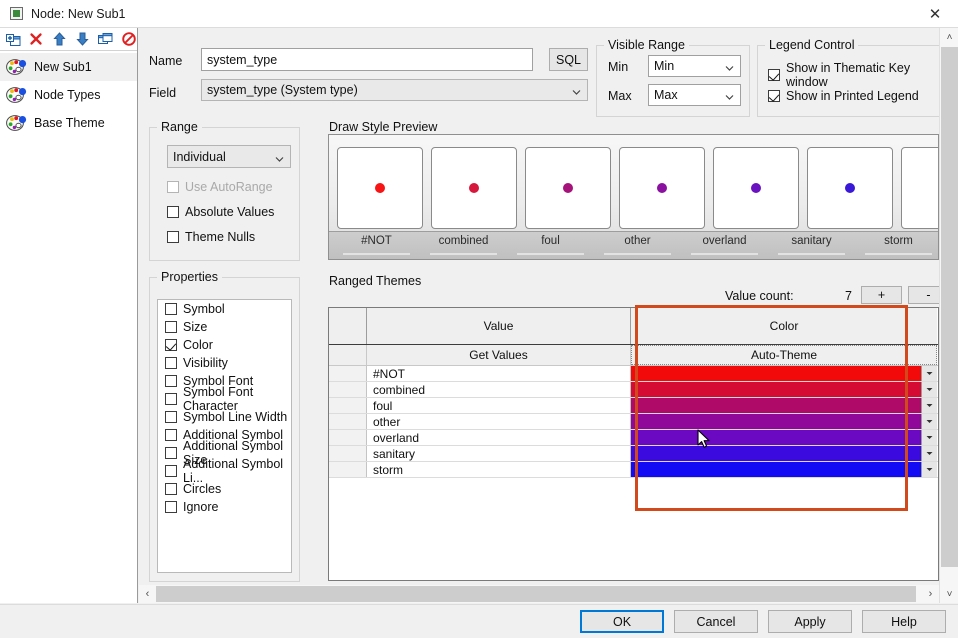 The height and width of the screenshot is (638, 958). Describe the element at coordinates (784, 326) in the screenshot. I see `color-column-header: Color` at that location.